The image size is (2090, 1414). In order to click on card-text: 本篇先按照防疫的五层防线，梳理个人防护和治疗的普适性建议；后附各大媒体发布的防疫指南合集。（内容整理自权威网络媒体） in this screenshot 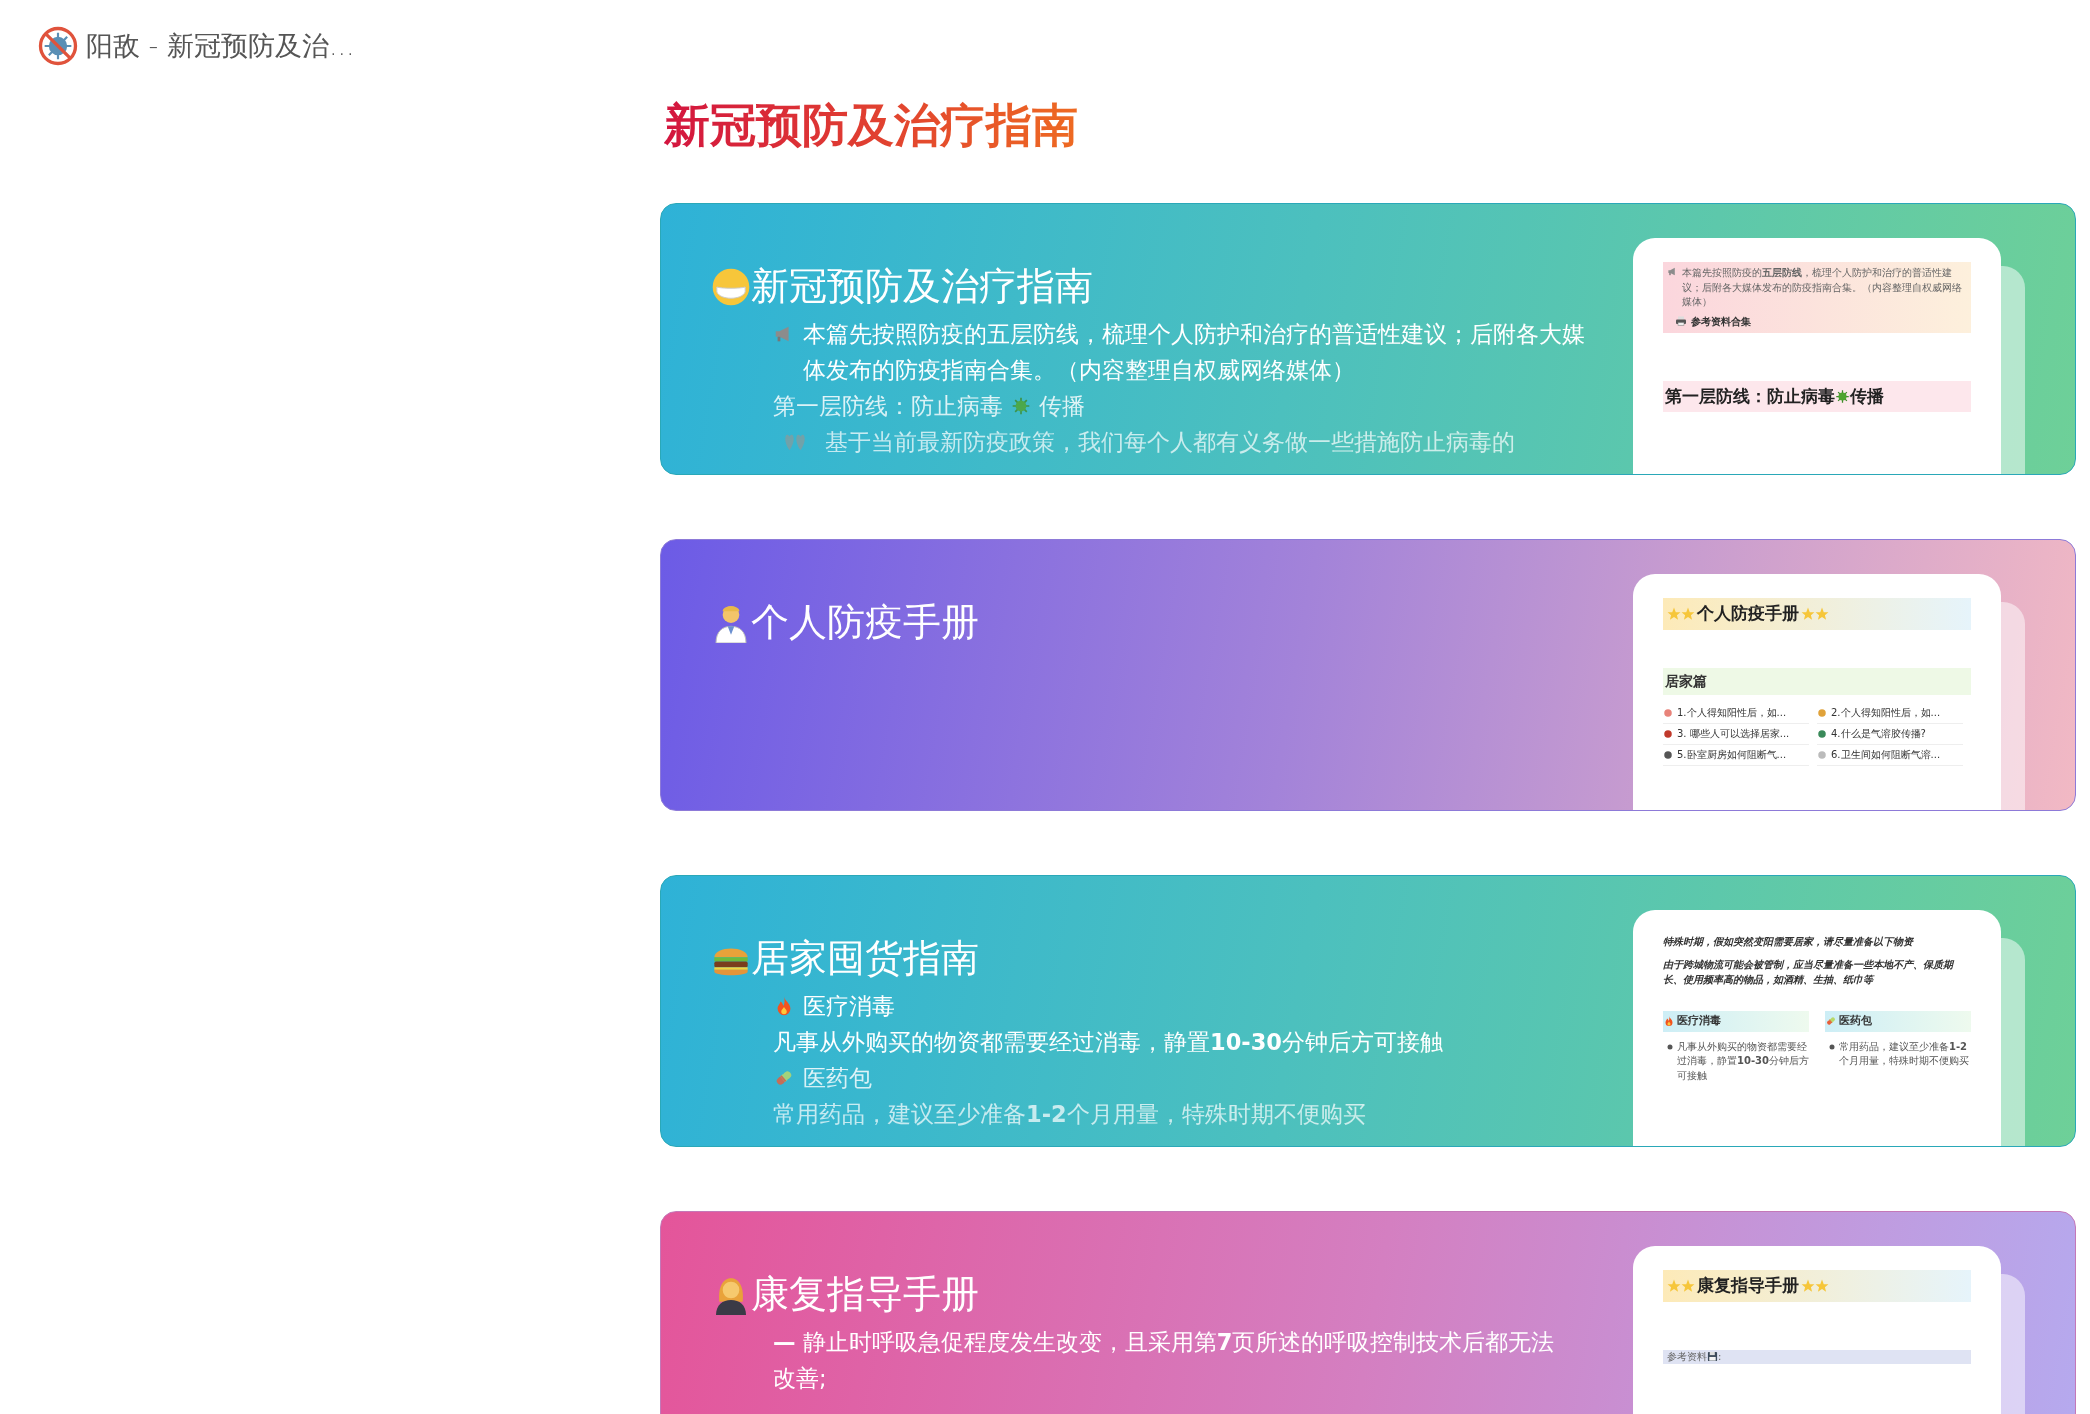, I will do `click(1194, 352)`.